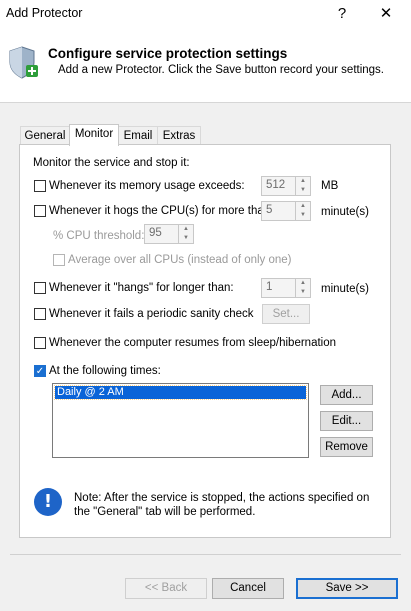 The width and height of the screenshot is (411, 611). Describe the element at coordinates (155, 233) in the screenshot. I see `cpu-threshold-value: 95` at that location.